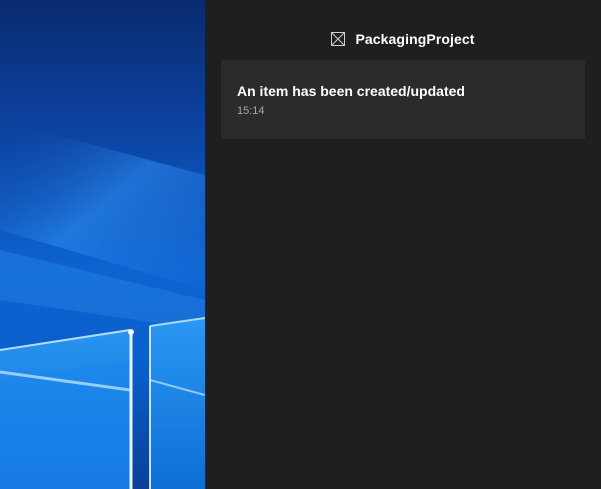 This screenshot has height=489, width=601. What do you see at coordinates (415, 39) in the screenshot?
I see `app-name: PackagingProject` at bounding box center [415, 39].